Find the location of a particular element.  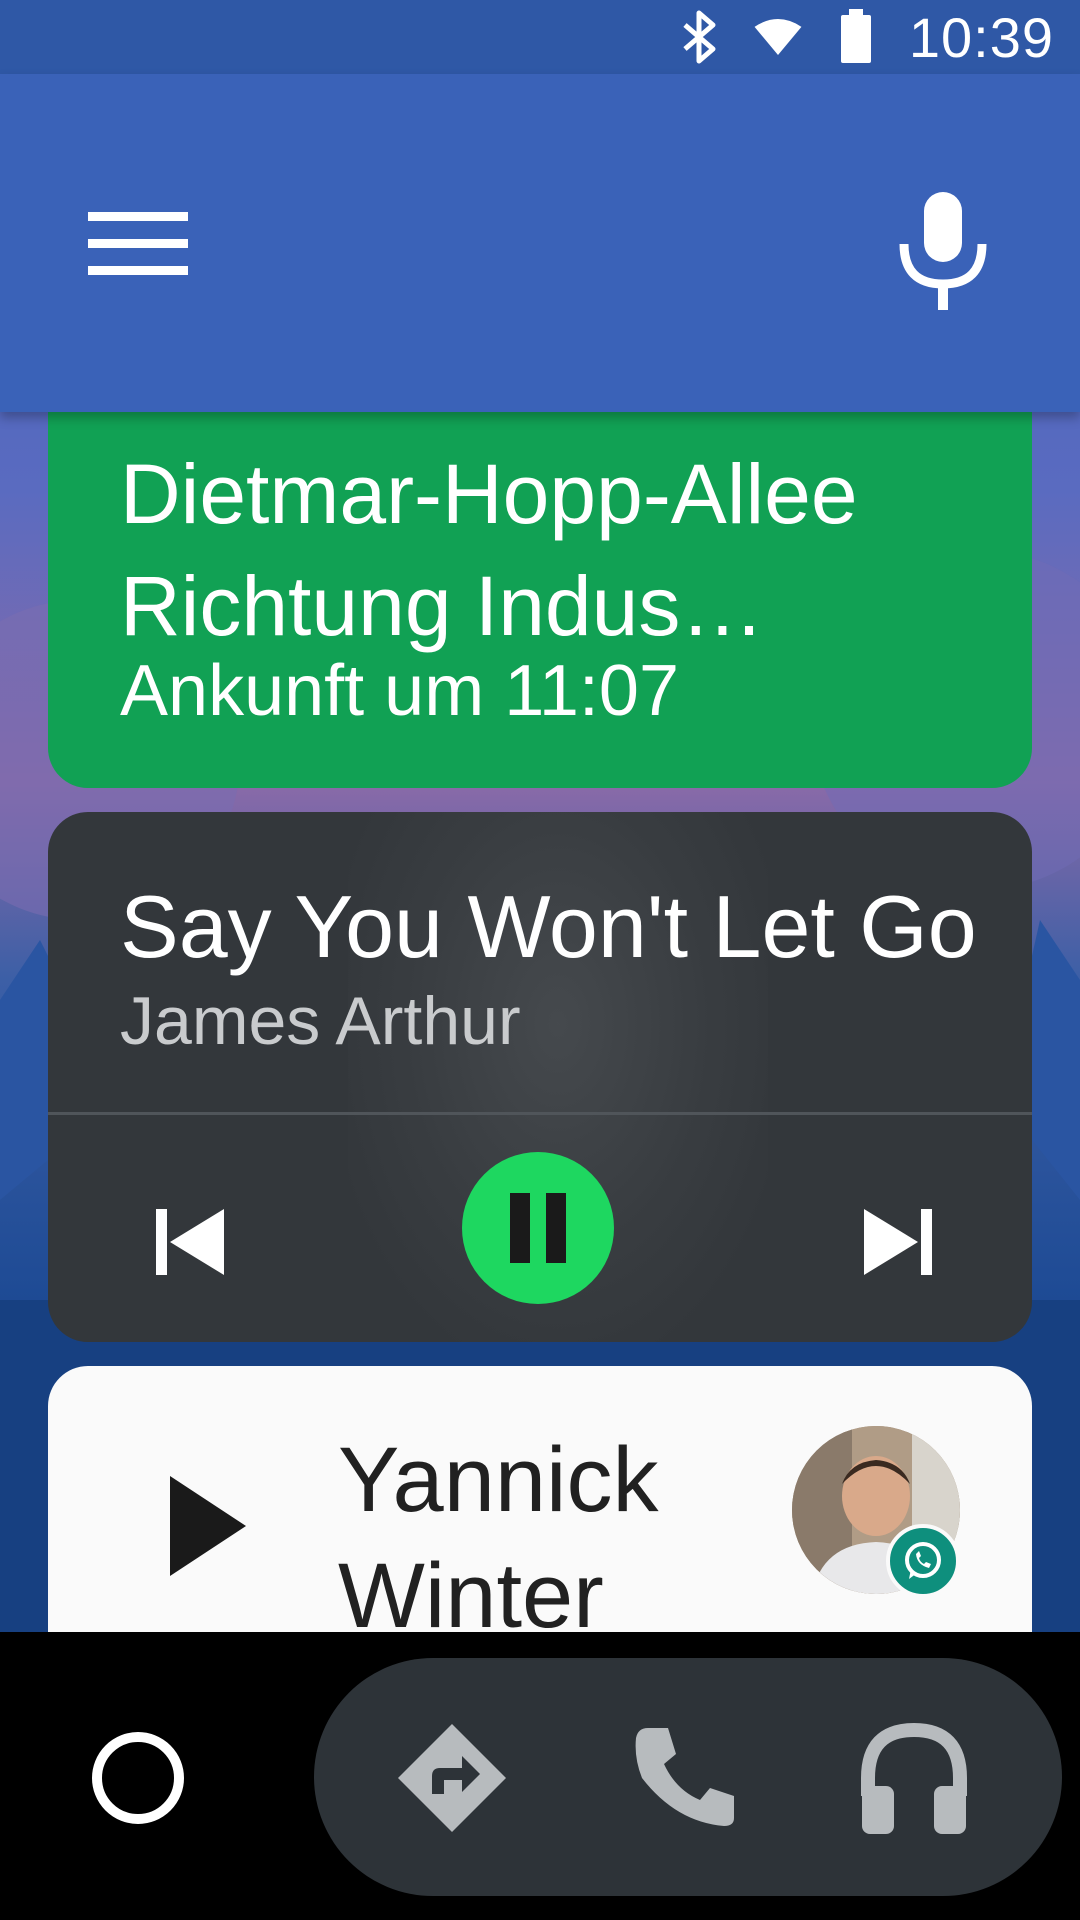

message-card: Yannick Winter is located at coordinates (540, 1516).